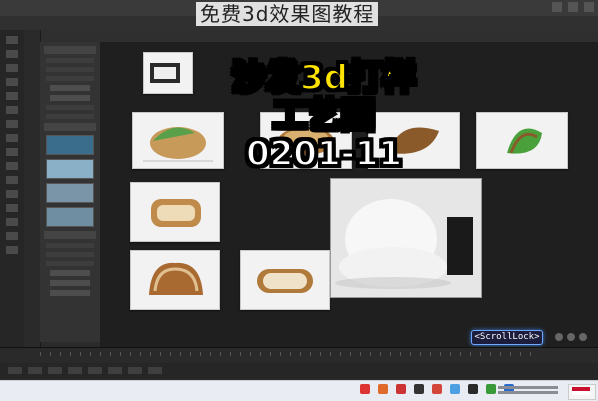 The image size is (598, 401). I want to click on overlay-line-3: 0201-11, so click(324, 154).